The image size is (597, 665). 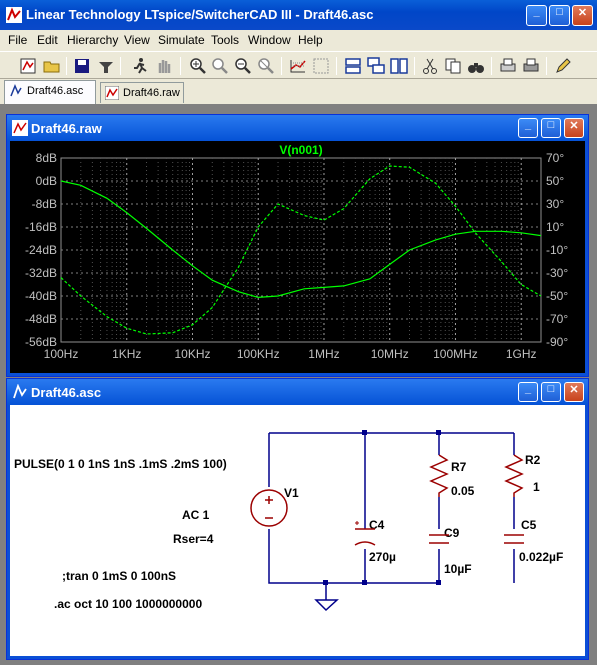 What do you see at coordinates (508, 66) in the screenshot?
I see `print-preview-icon` at bounding box center [508, 66].